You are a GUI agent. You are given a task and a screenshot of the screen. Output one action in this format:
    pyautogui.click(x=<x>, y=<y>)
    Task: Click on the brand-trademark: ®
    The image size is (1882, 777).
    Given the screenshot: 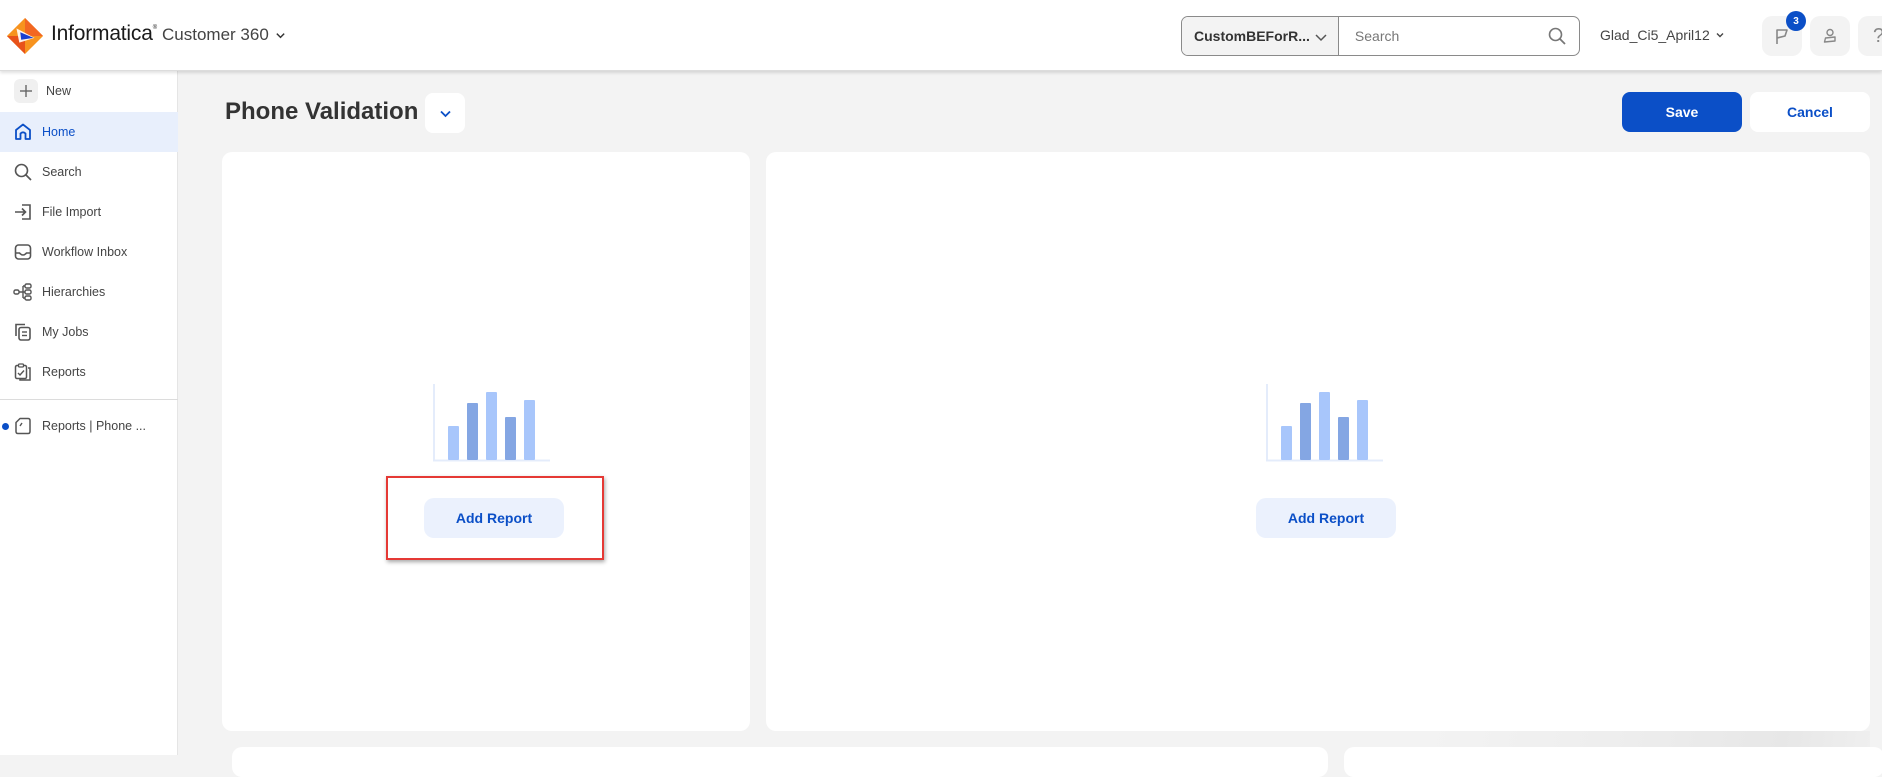 What is the action you would take?
    pyautogui.click(x=154, y=28)
    